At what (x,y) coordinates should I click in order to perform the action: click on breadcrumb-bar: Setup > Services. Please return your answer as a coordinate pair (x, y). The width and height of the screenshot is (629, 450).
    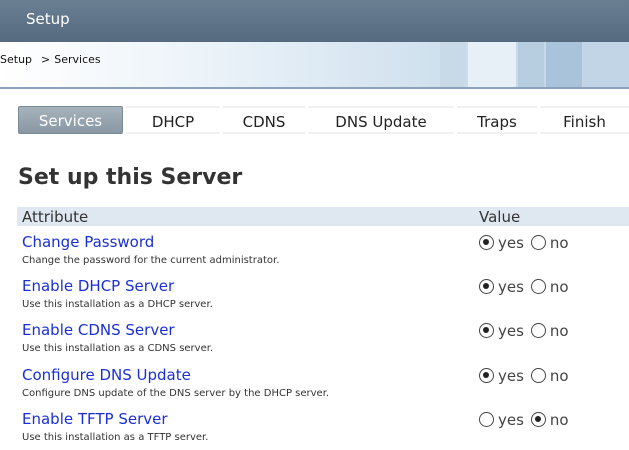
    Looking at the image, I should click on (314, 65).